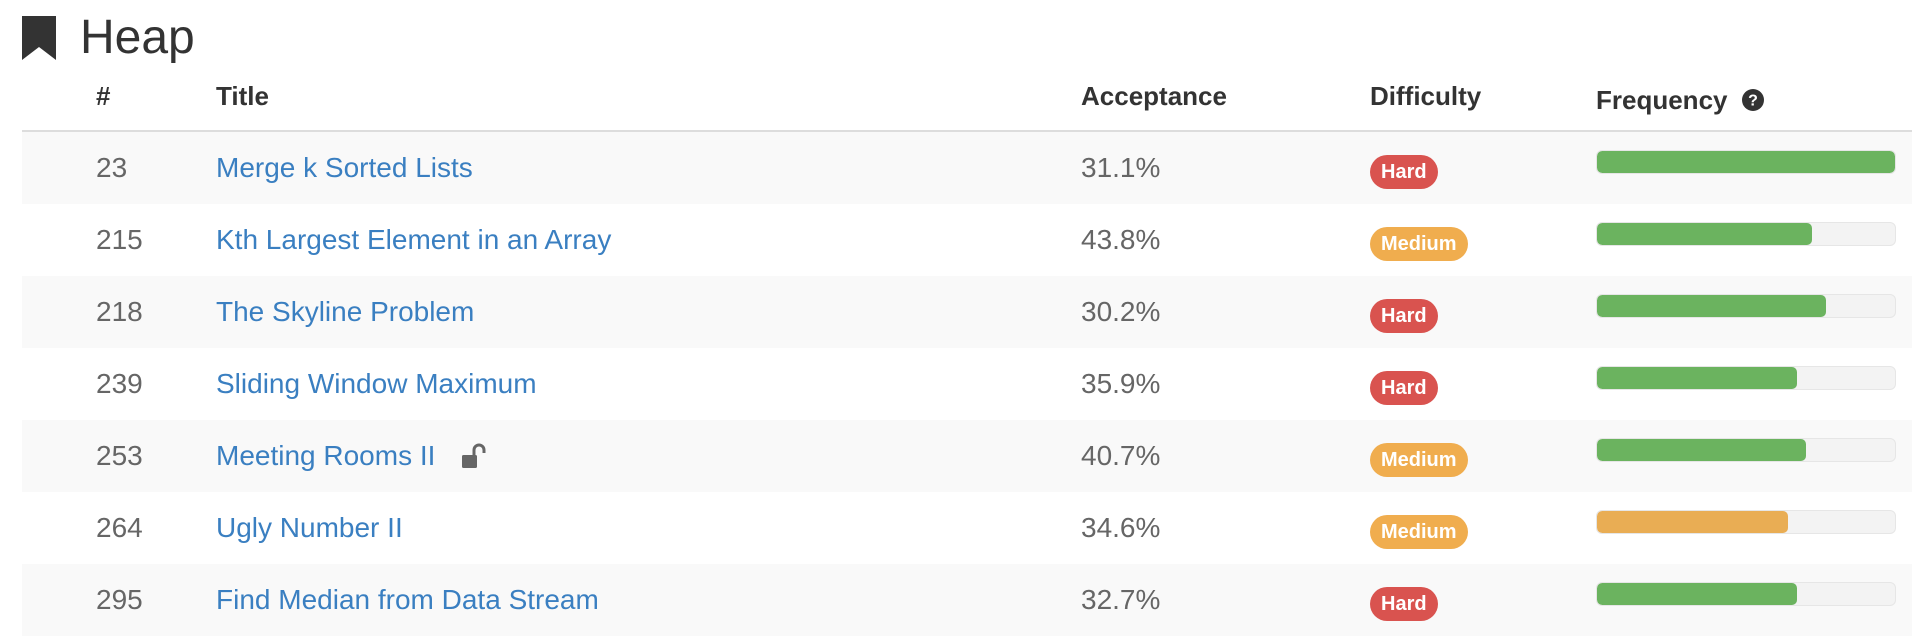 The width and height of the screenshot is (1930, 637). What do you see at coordinates (474, 455) in the screenshot?
I see `unlock-icon` at bounding box center [474, 455].